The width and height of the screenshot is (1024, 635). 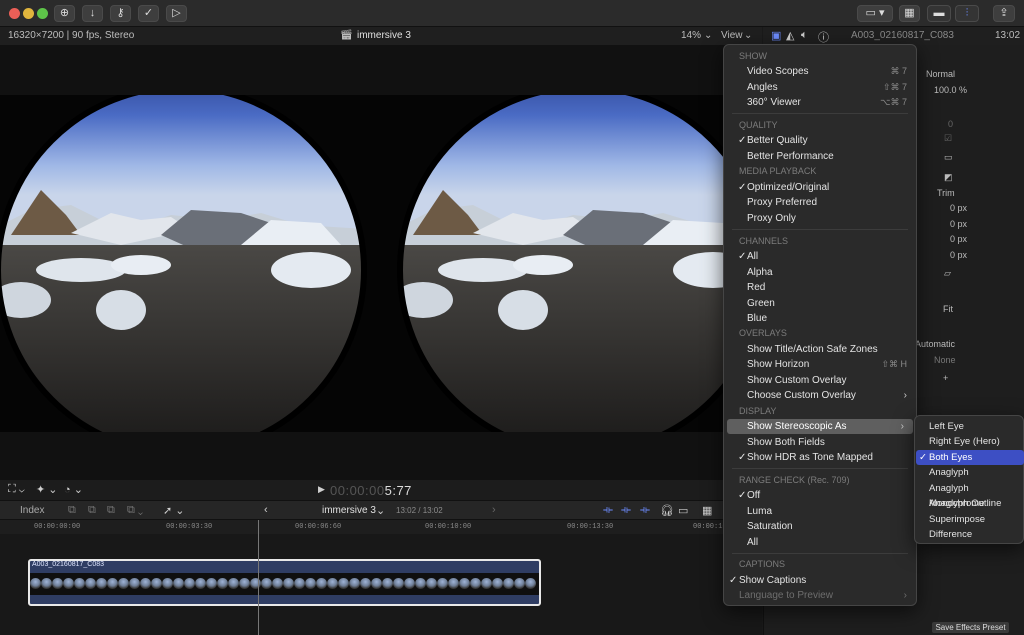 What do you see at coordinates (47, 489) in the screenshot?
I see `magic-wand-icon: ✦ ⌄` at bounding box center [47, 489].